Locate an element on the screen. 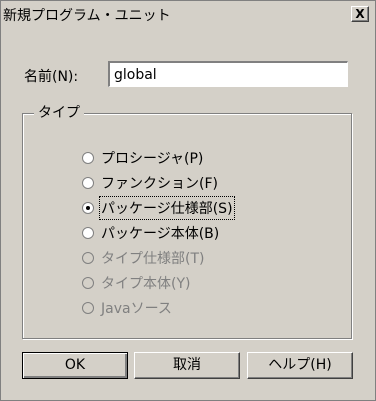 The width and height of the screenshot is (376, 401). radio-package-body: パッケージ本体(B) is located at coordinates (150, 233).